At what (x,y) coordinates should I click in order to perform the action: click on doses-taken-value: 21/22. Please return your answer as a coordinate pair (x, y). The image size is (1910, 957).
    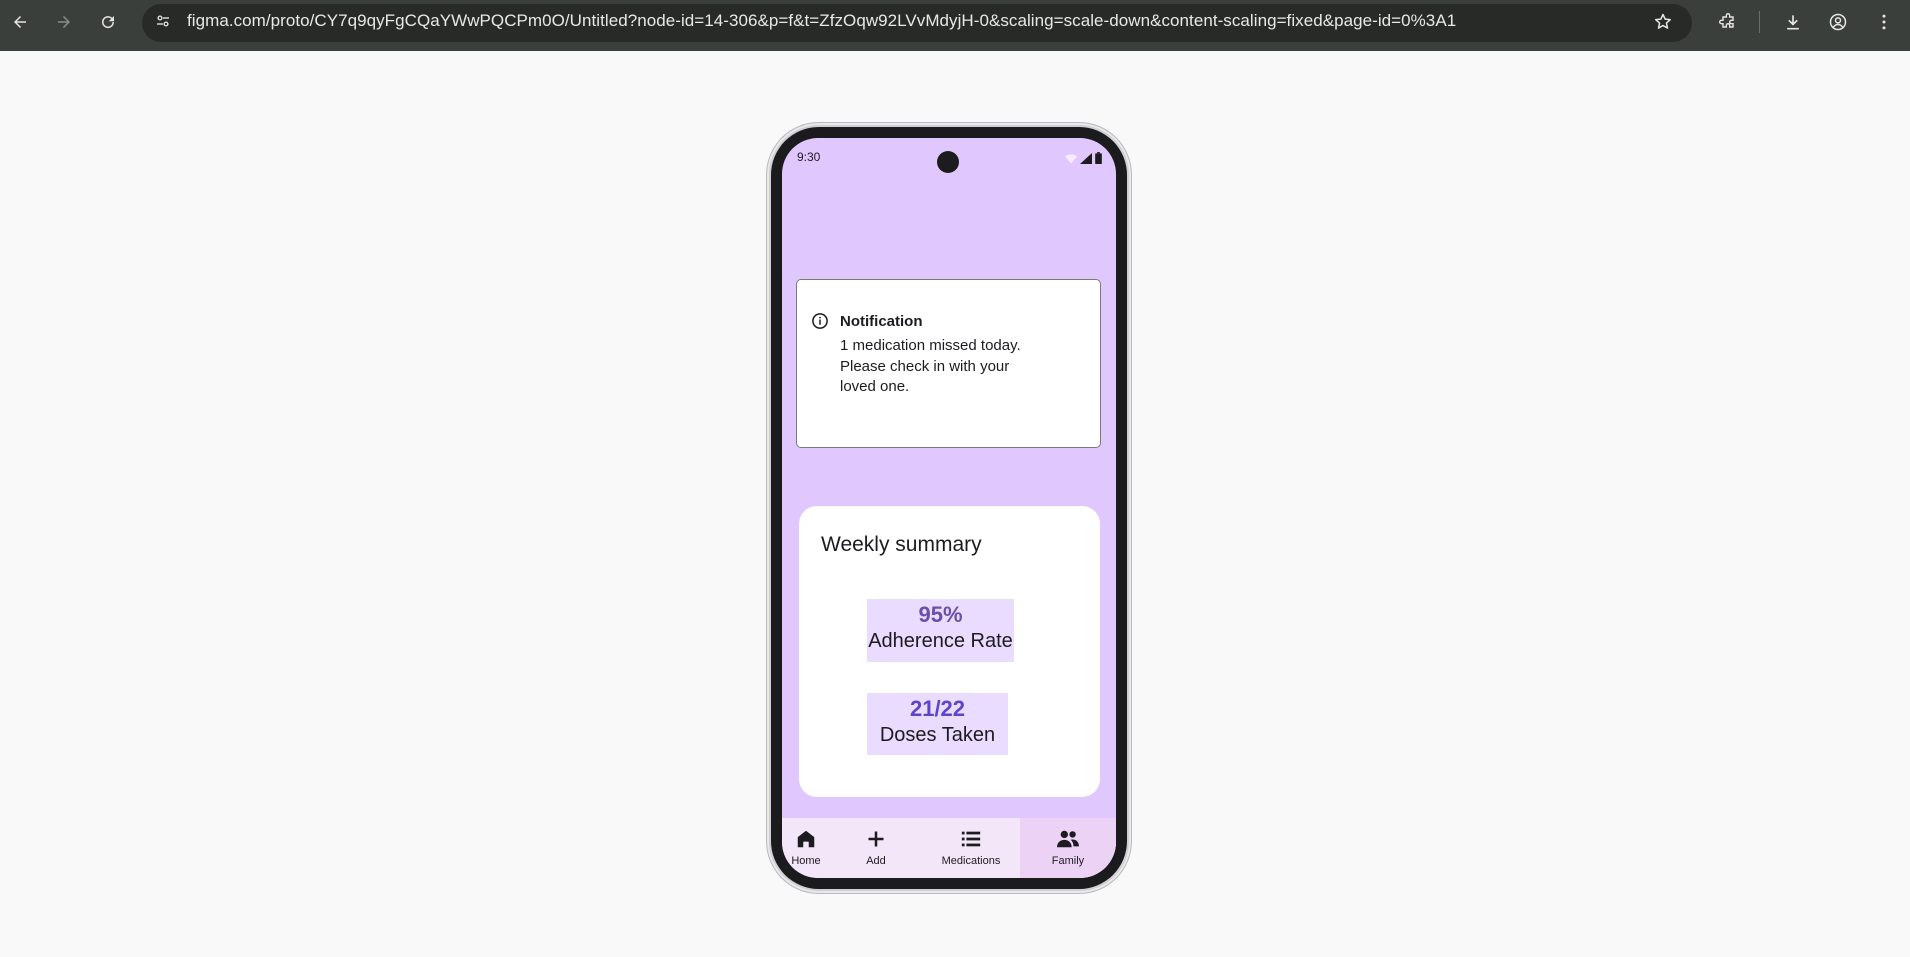
    Looking at the image, I should click on (937, 708).